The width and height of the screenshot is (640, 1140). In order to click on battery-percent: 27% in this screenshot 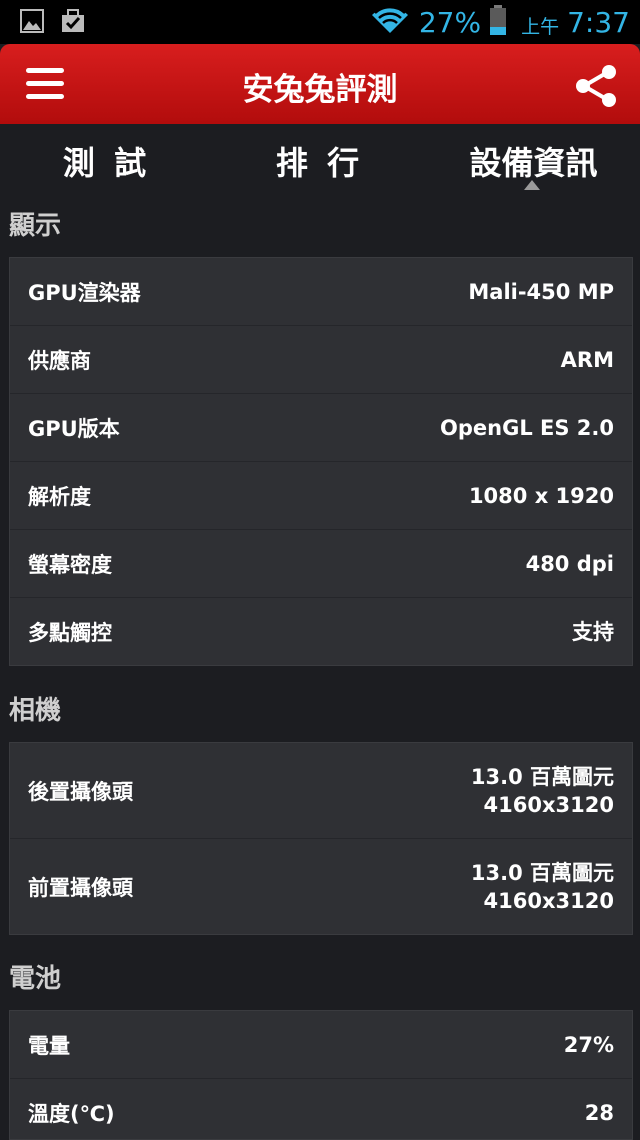, I will do `click(450, 22)`.